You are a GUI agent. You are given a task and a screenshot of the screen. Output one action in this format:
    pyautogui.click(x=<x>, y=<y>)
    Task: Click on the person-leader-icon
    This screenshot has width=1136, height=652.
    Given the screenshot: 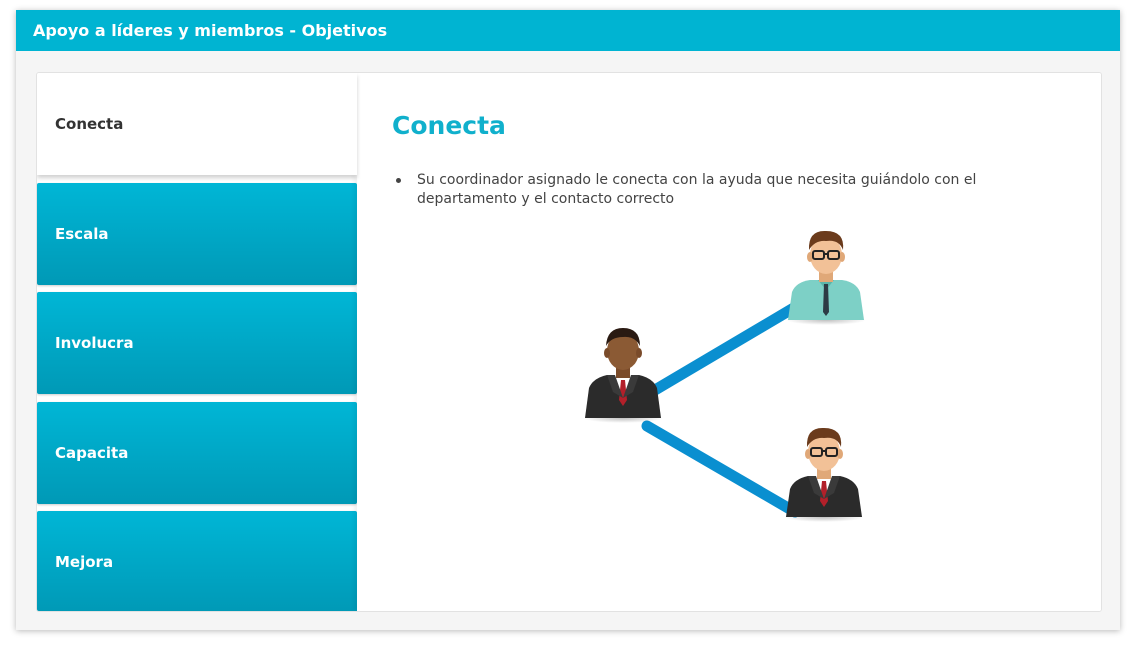 What is the action you would take?
    pyautogui.click(x=624, y=375)
    